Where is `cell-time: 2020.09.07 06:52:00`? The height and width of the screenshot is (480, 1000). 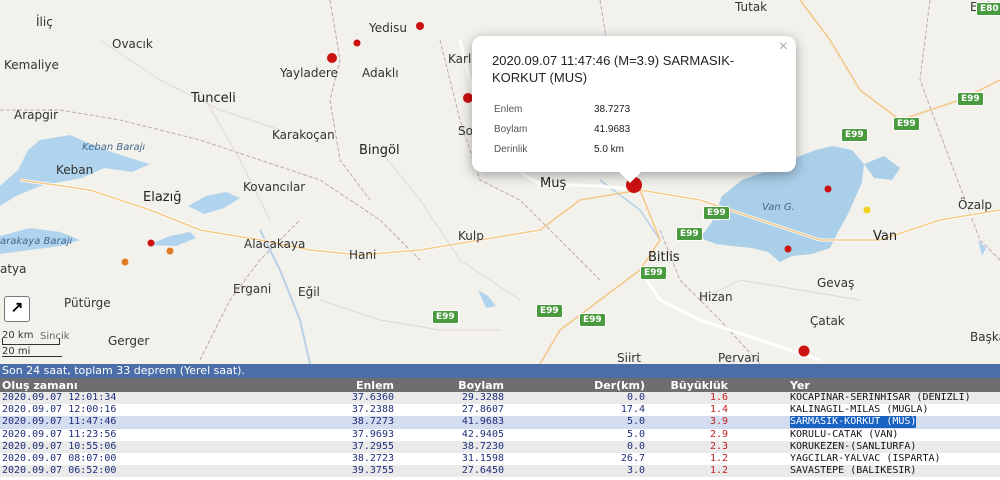 cell-time: 2020.09.07 06:52:00 is located at coordinates (59, 471).